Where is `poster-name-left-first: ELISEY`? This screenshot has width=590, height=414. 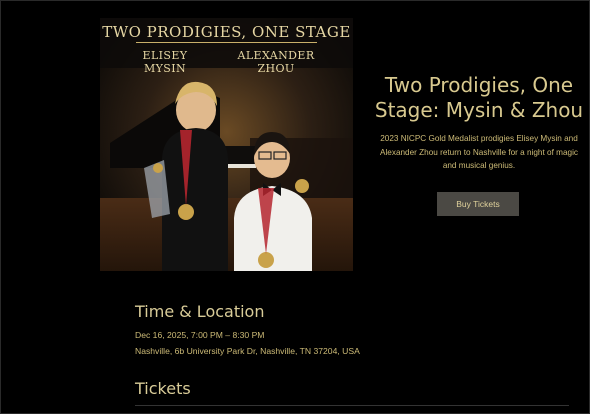 poster-name-left-first: ELISEY is located at coordinates (165, 55).